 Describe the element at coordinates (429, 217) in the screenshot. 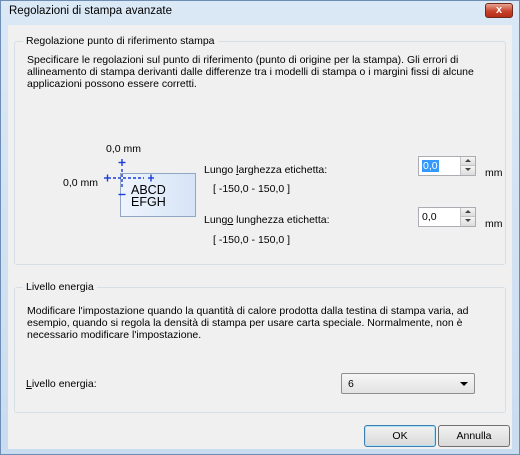

I see `length-offset-value: 0,0` at that location.